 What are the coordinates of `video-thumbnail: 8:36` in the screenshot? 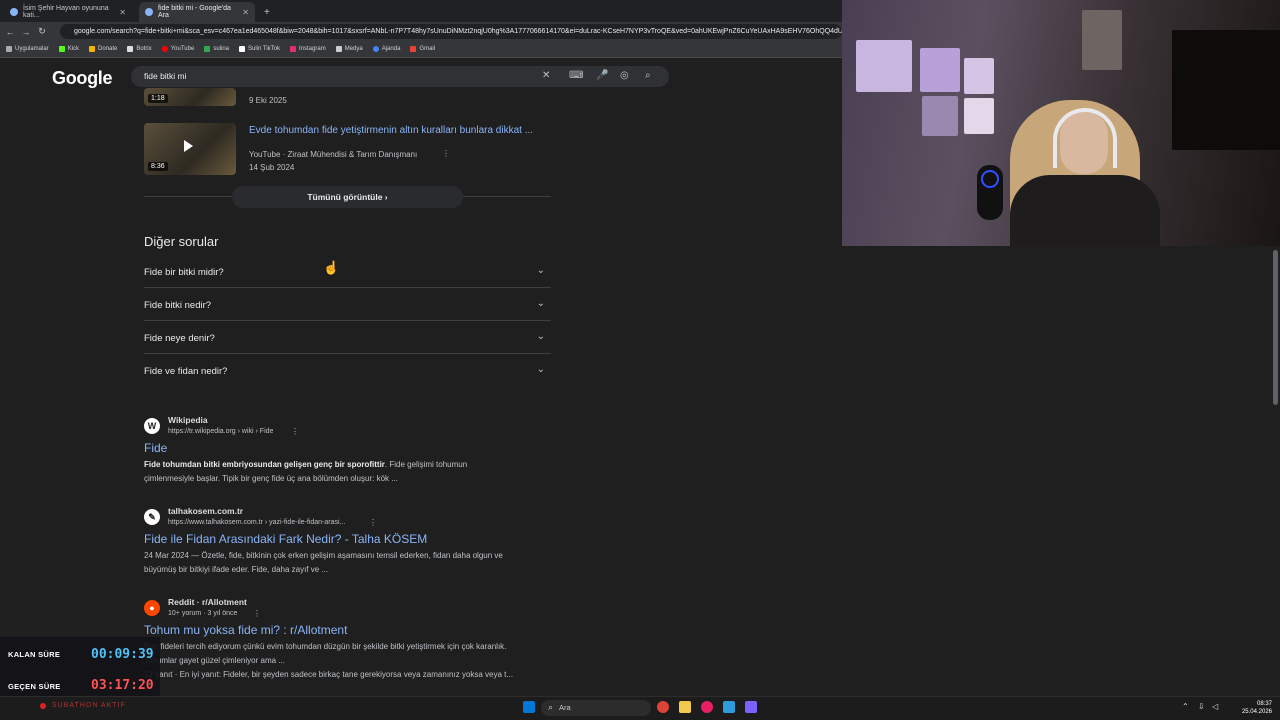 It's located at (190, 149).